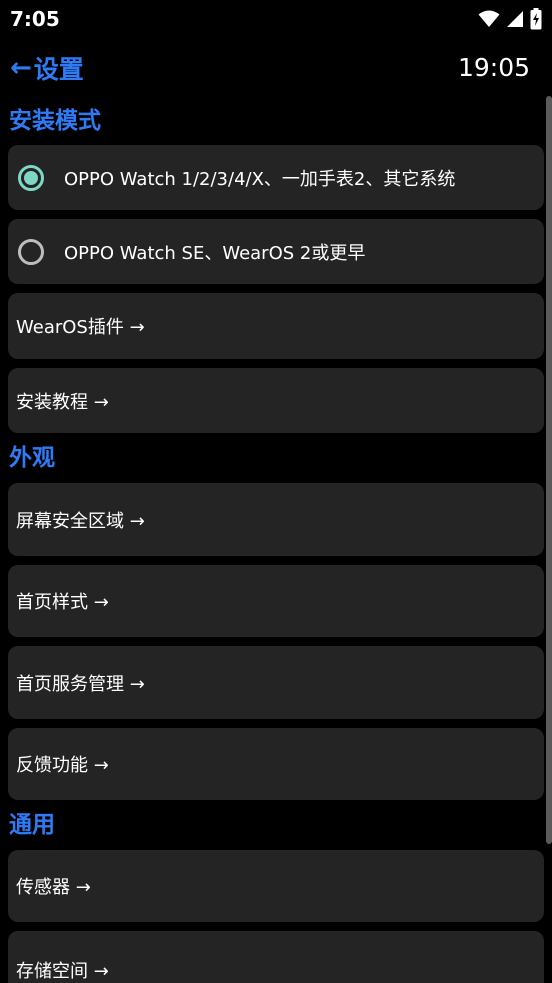 The width and height of the screenshot is (552, 983). Describe the element at coordinates (515, 19) in the screenshot. I see `signal-icon` at that location.